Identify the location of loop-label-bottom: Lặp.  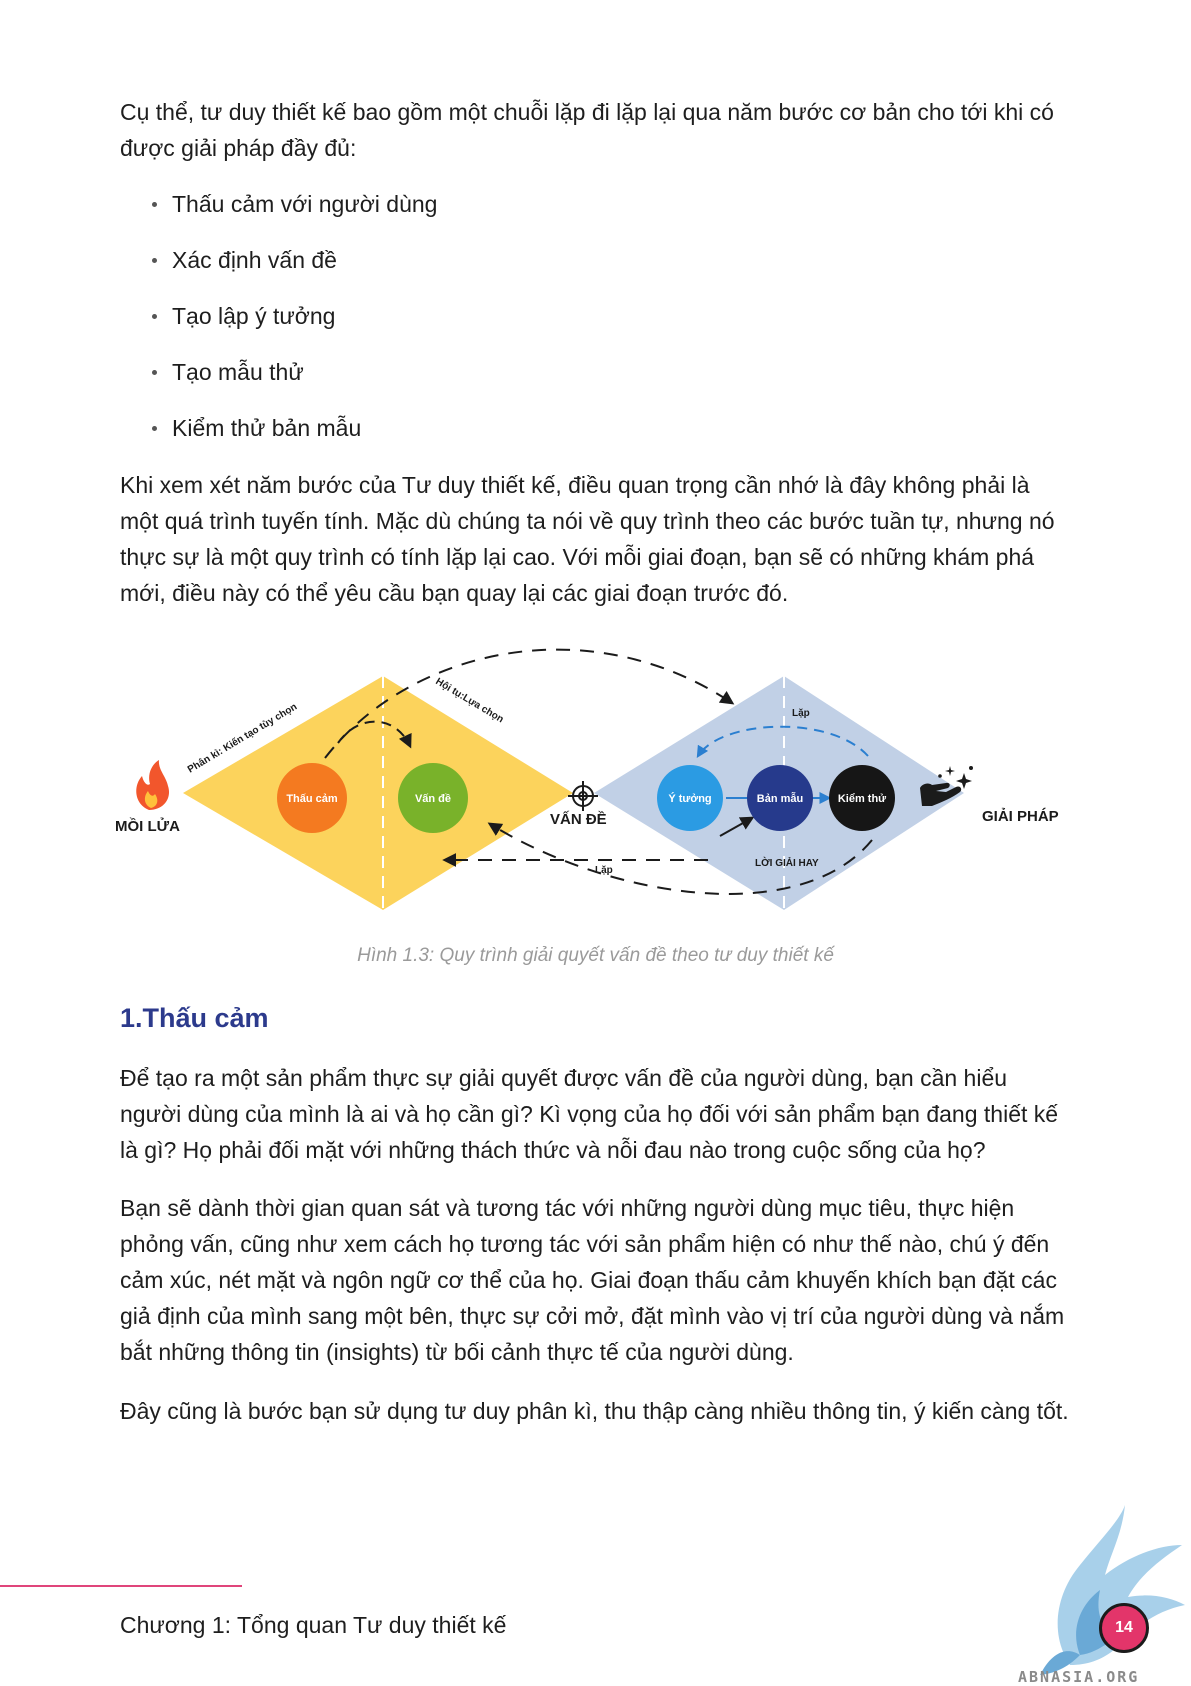
(604, 870).